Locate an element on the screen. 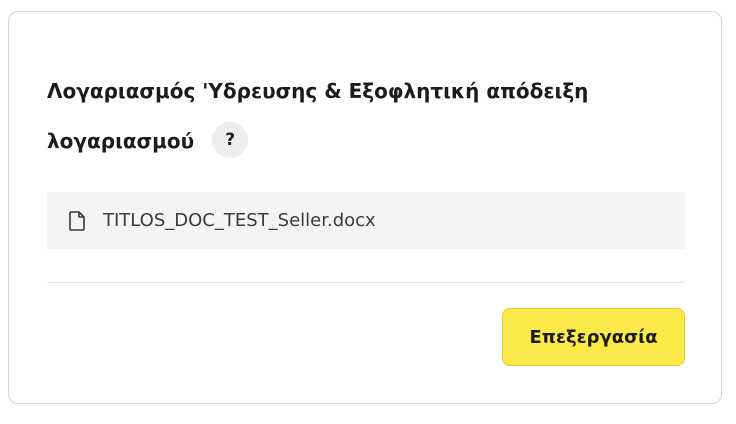 The image size is (736, 424). edit-button: Επεξεργασία is located at coordinates (593, 337).